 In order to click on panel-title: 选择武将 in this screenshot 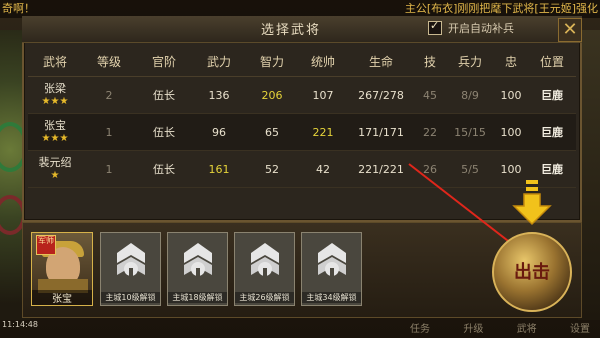, I will do `click(290, 30)`.